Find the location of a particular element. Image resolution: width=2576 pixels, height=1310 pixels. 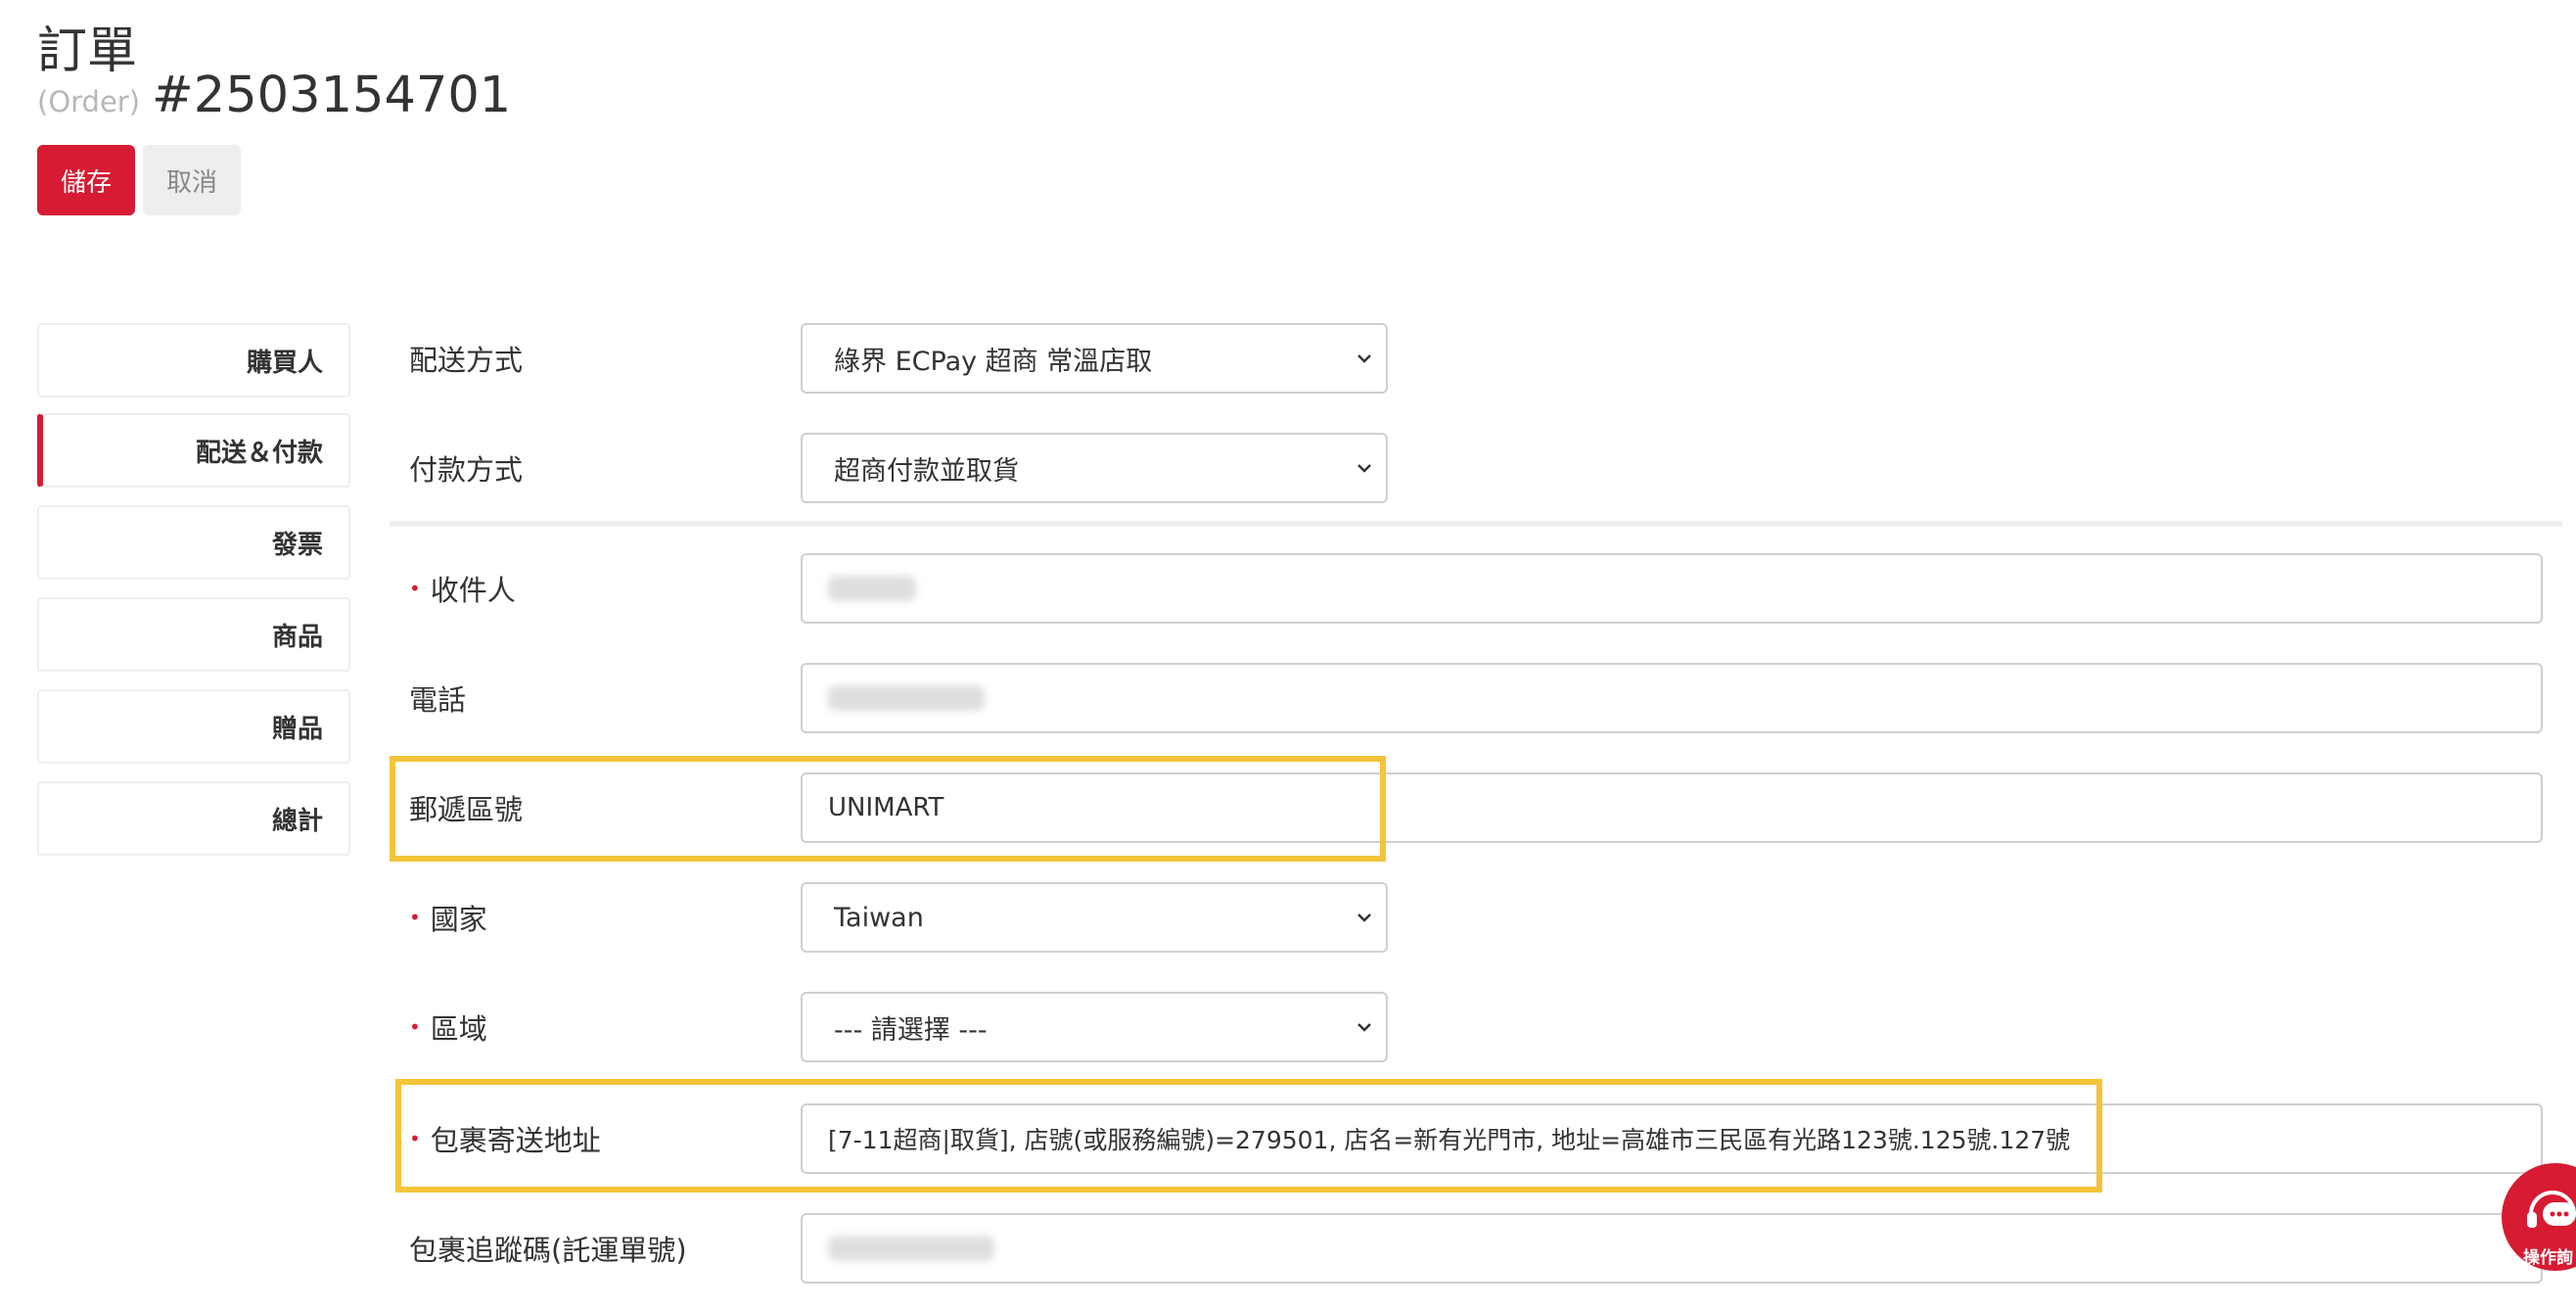

shipping-method-select: 綠界 ECPay 超商 常溫店取 is located at coordinates (1095, 359).